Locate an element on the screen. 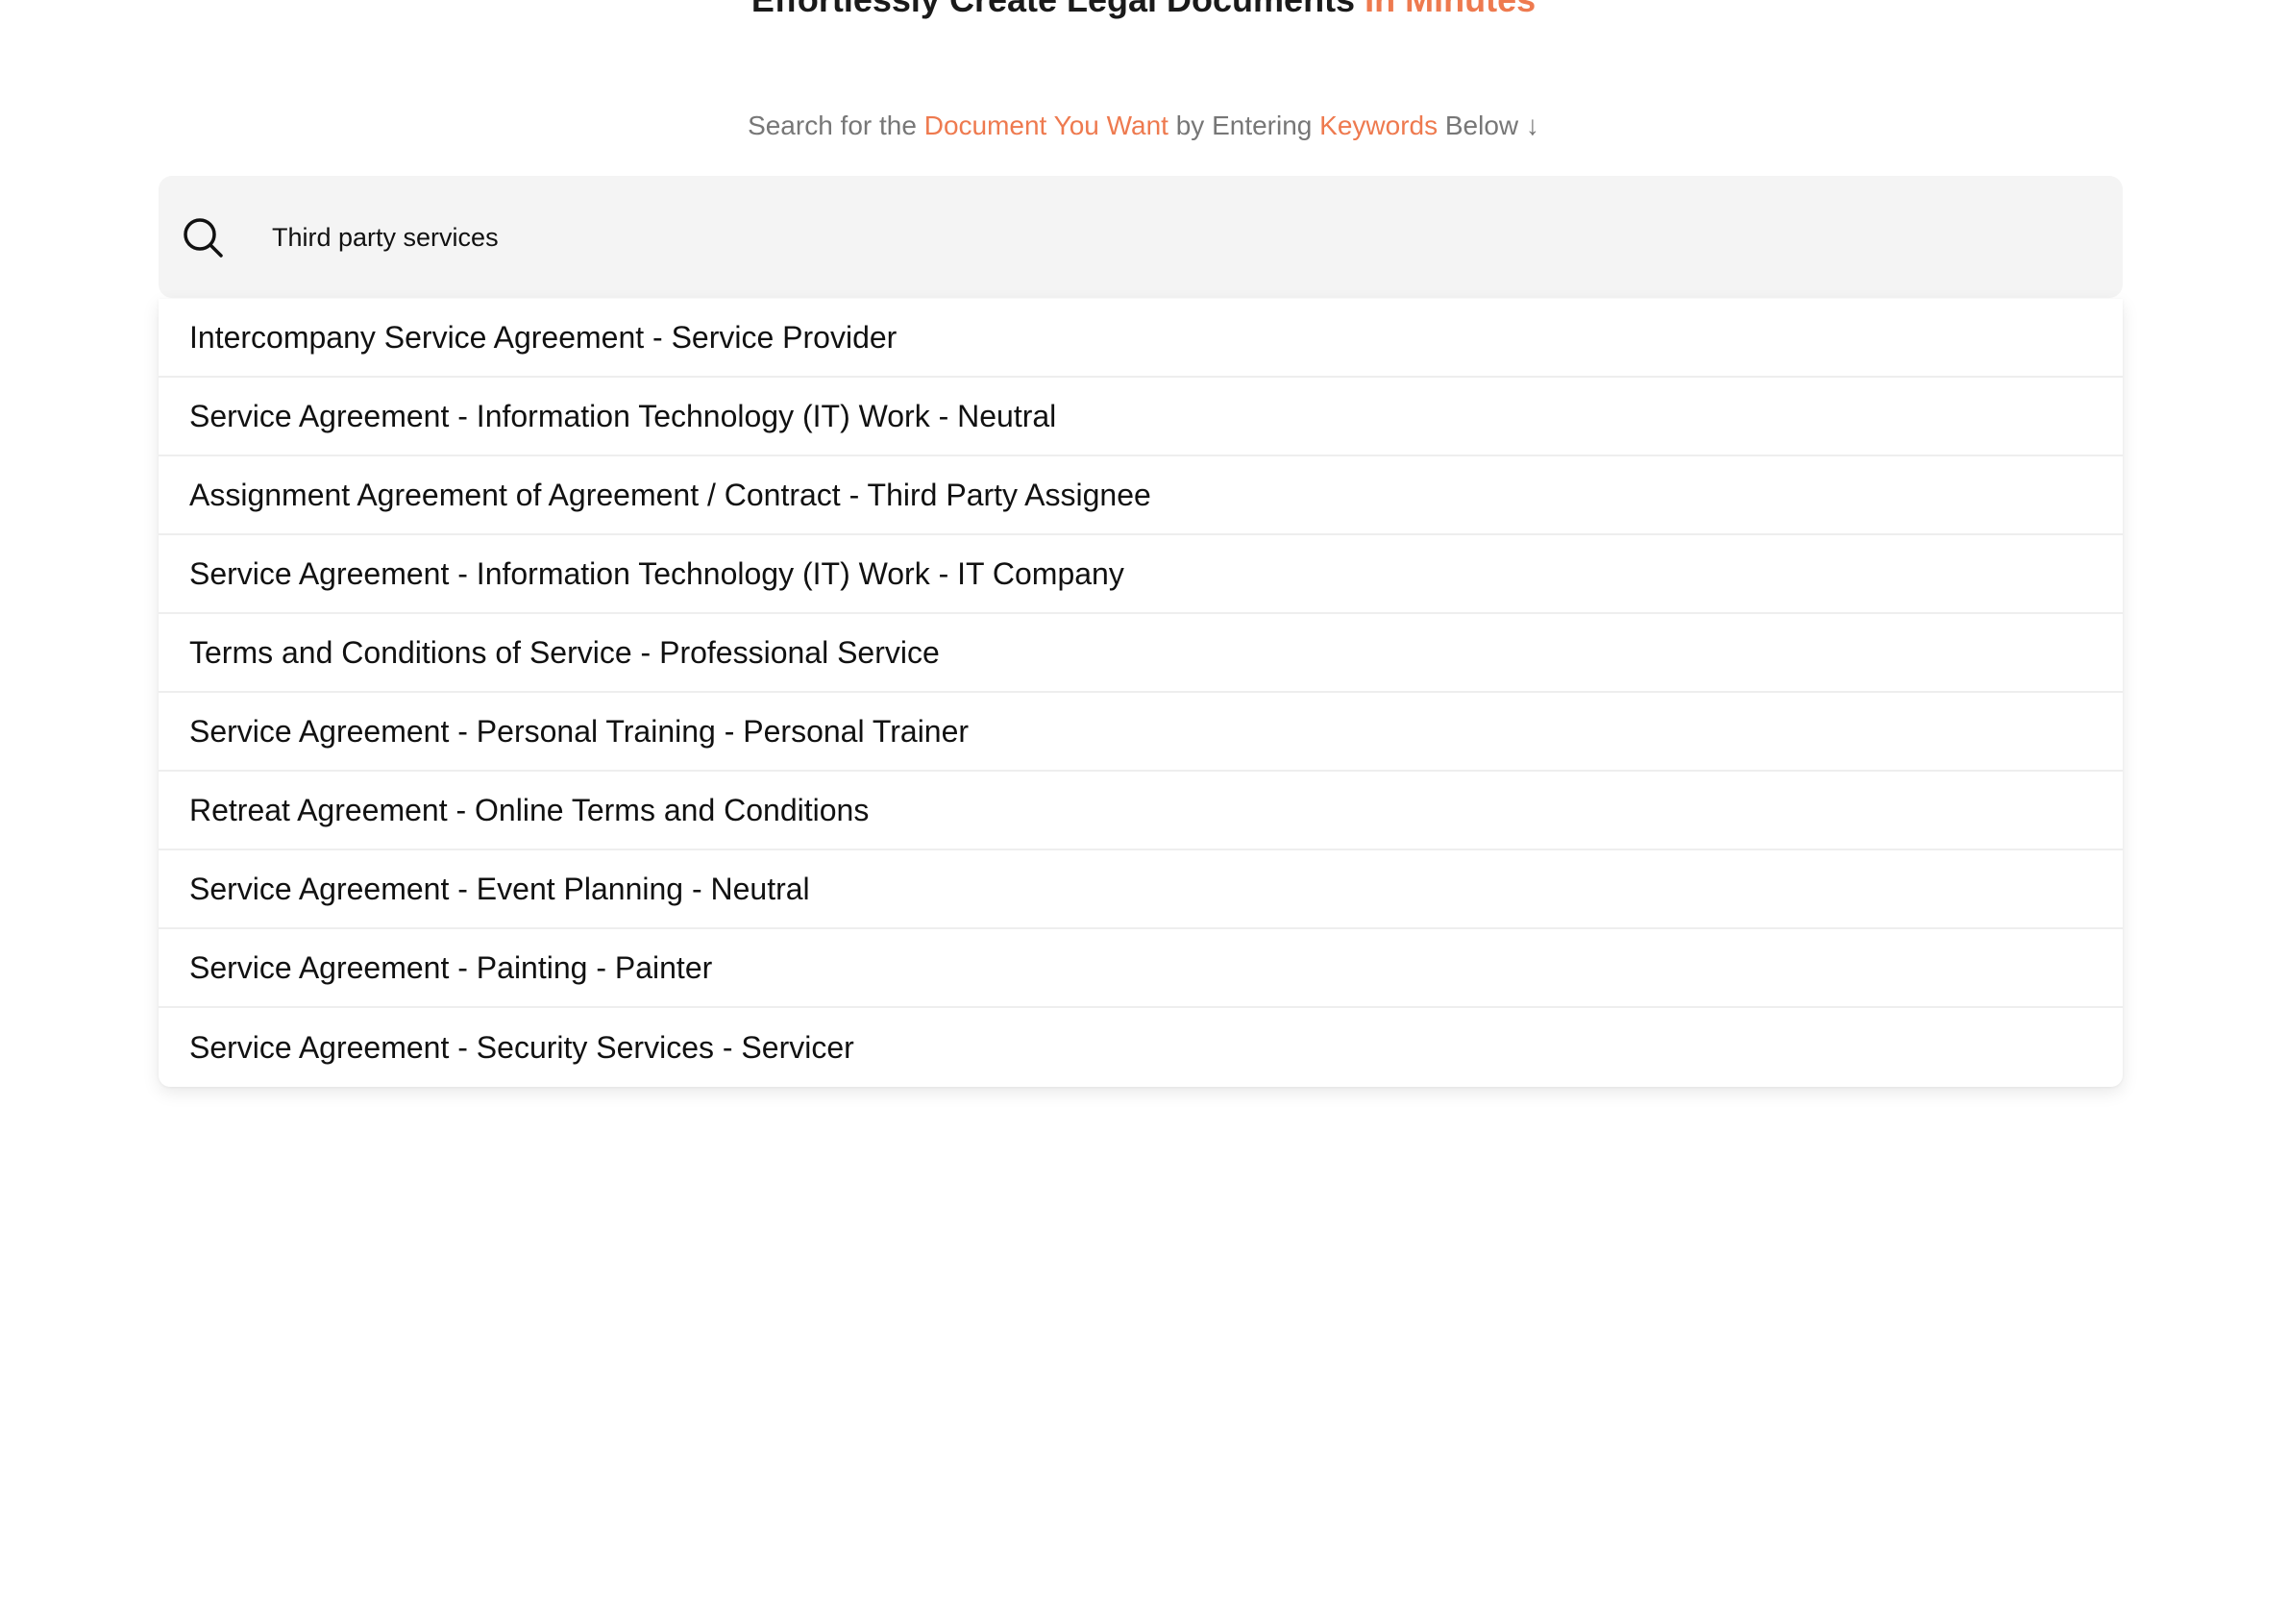 This screenshot has width=2287, height=1624. instructions-accent-1: Document You Want is located at coordinates (1045, 126).